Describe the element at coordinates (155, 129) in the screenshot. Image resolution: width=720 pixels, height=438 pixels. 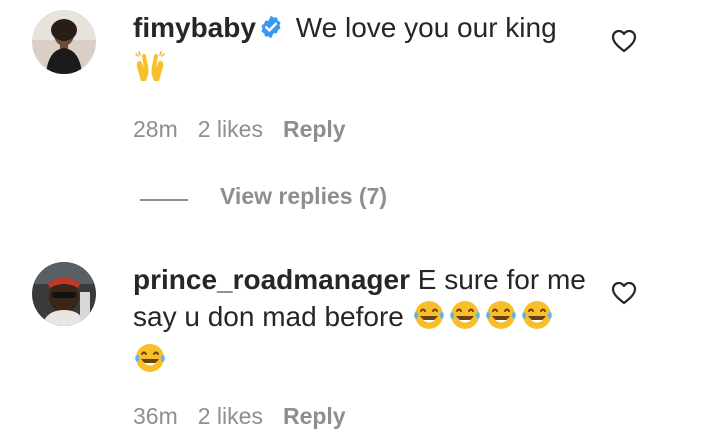
I see `comment-time: 28m` at that location.